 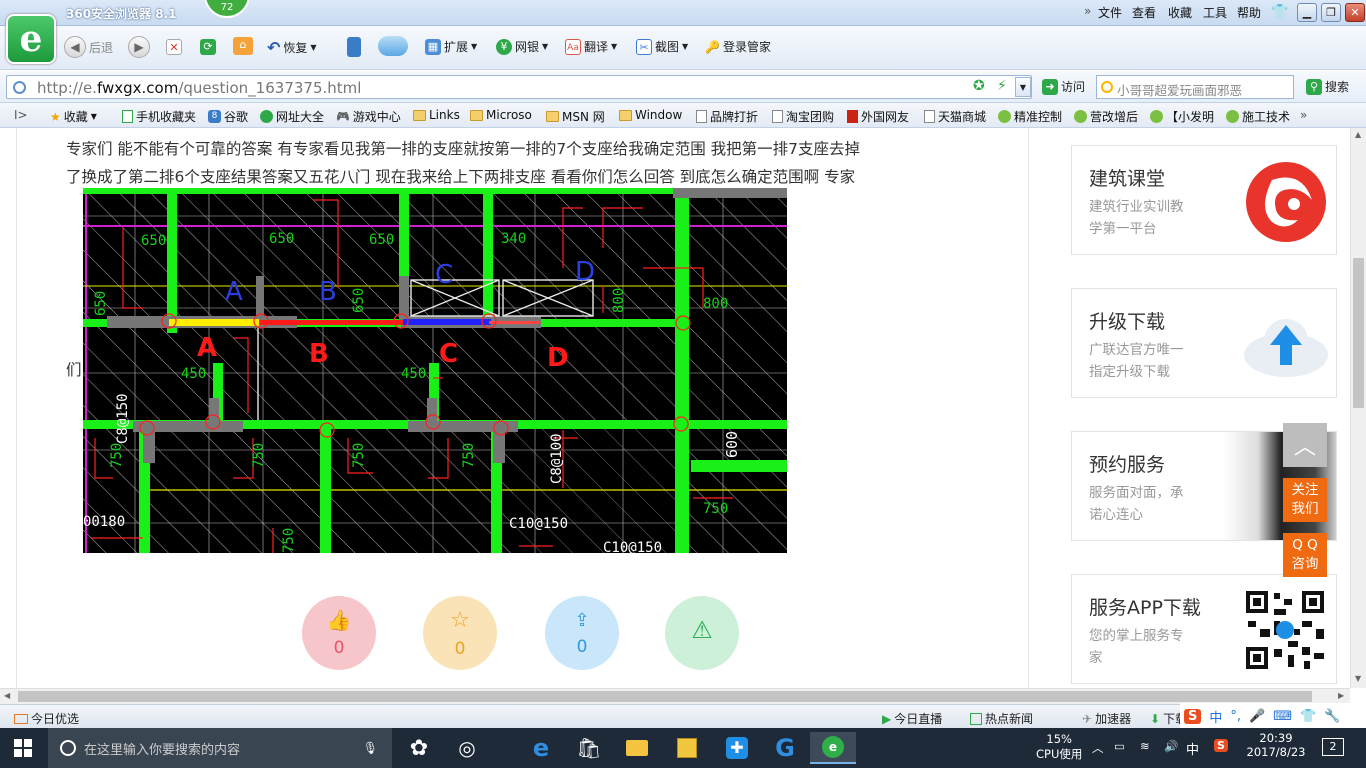 I want to click on input-lang: 中, so click(x=1192, y=748).